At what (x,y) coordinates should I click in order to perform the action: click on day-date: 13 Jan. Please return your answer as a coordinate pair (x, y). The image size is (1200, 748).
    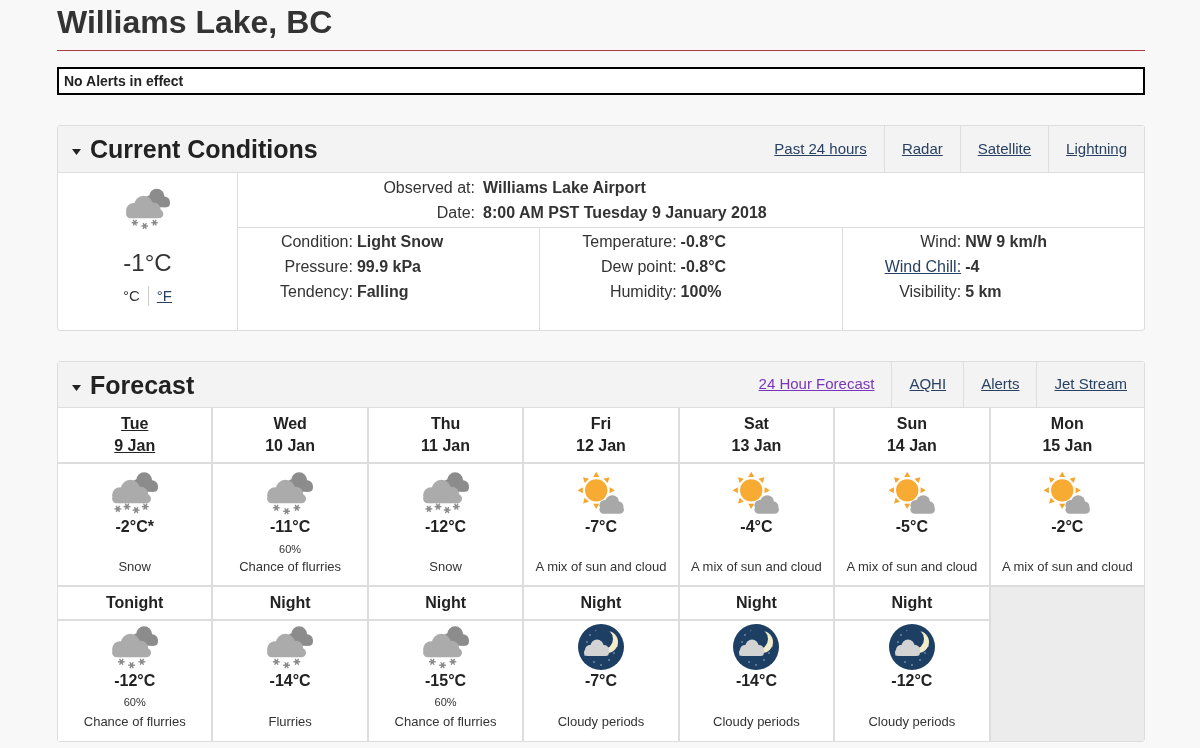
    Looking at the image, I should click on (756, 446).